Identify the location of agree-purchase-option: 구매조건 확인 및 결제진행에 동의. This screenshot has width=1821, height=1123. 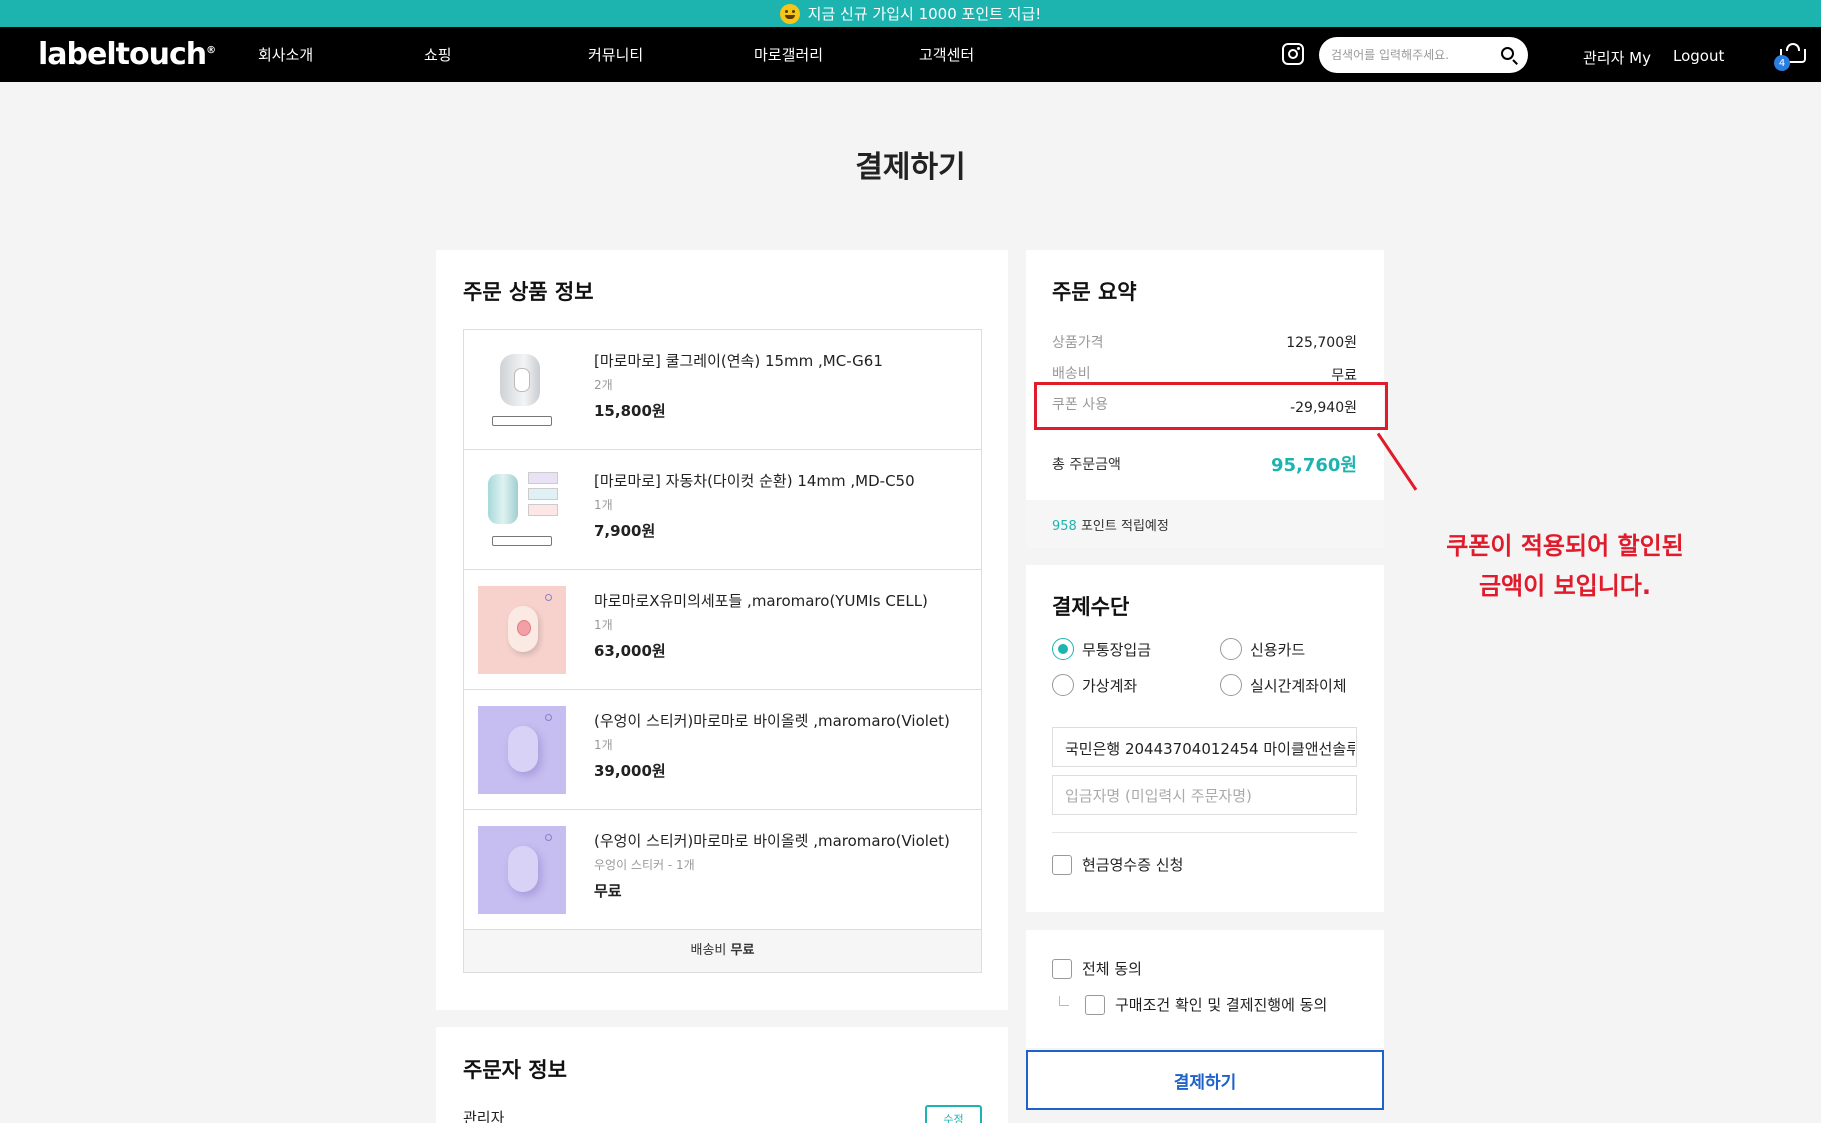
(1206, 1004).